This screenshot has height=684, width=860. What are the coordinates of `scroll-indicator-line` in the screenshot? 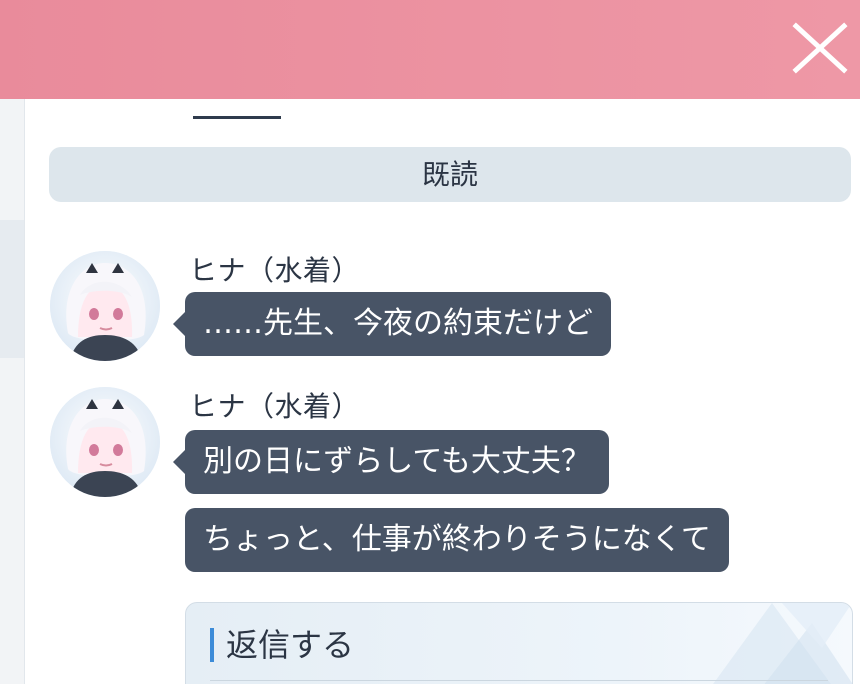 It's located at (237, 117).